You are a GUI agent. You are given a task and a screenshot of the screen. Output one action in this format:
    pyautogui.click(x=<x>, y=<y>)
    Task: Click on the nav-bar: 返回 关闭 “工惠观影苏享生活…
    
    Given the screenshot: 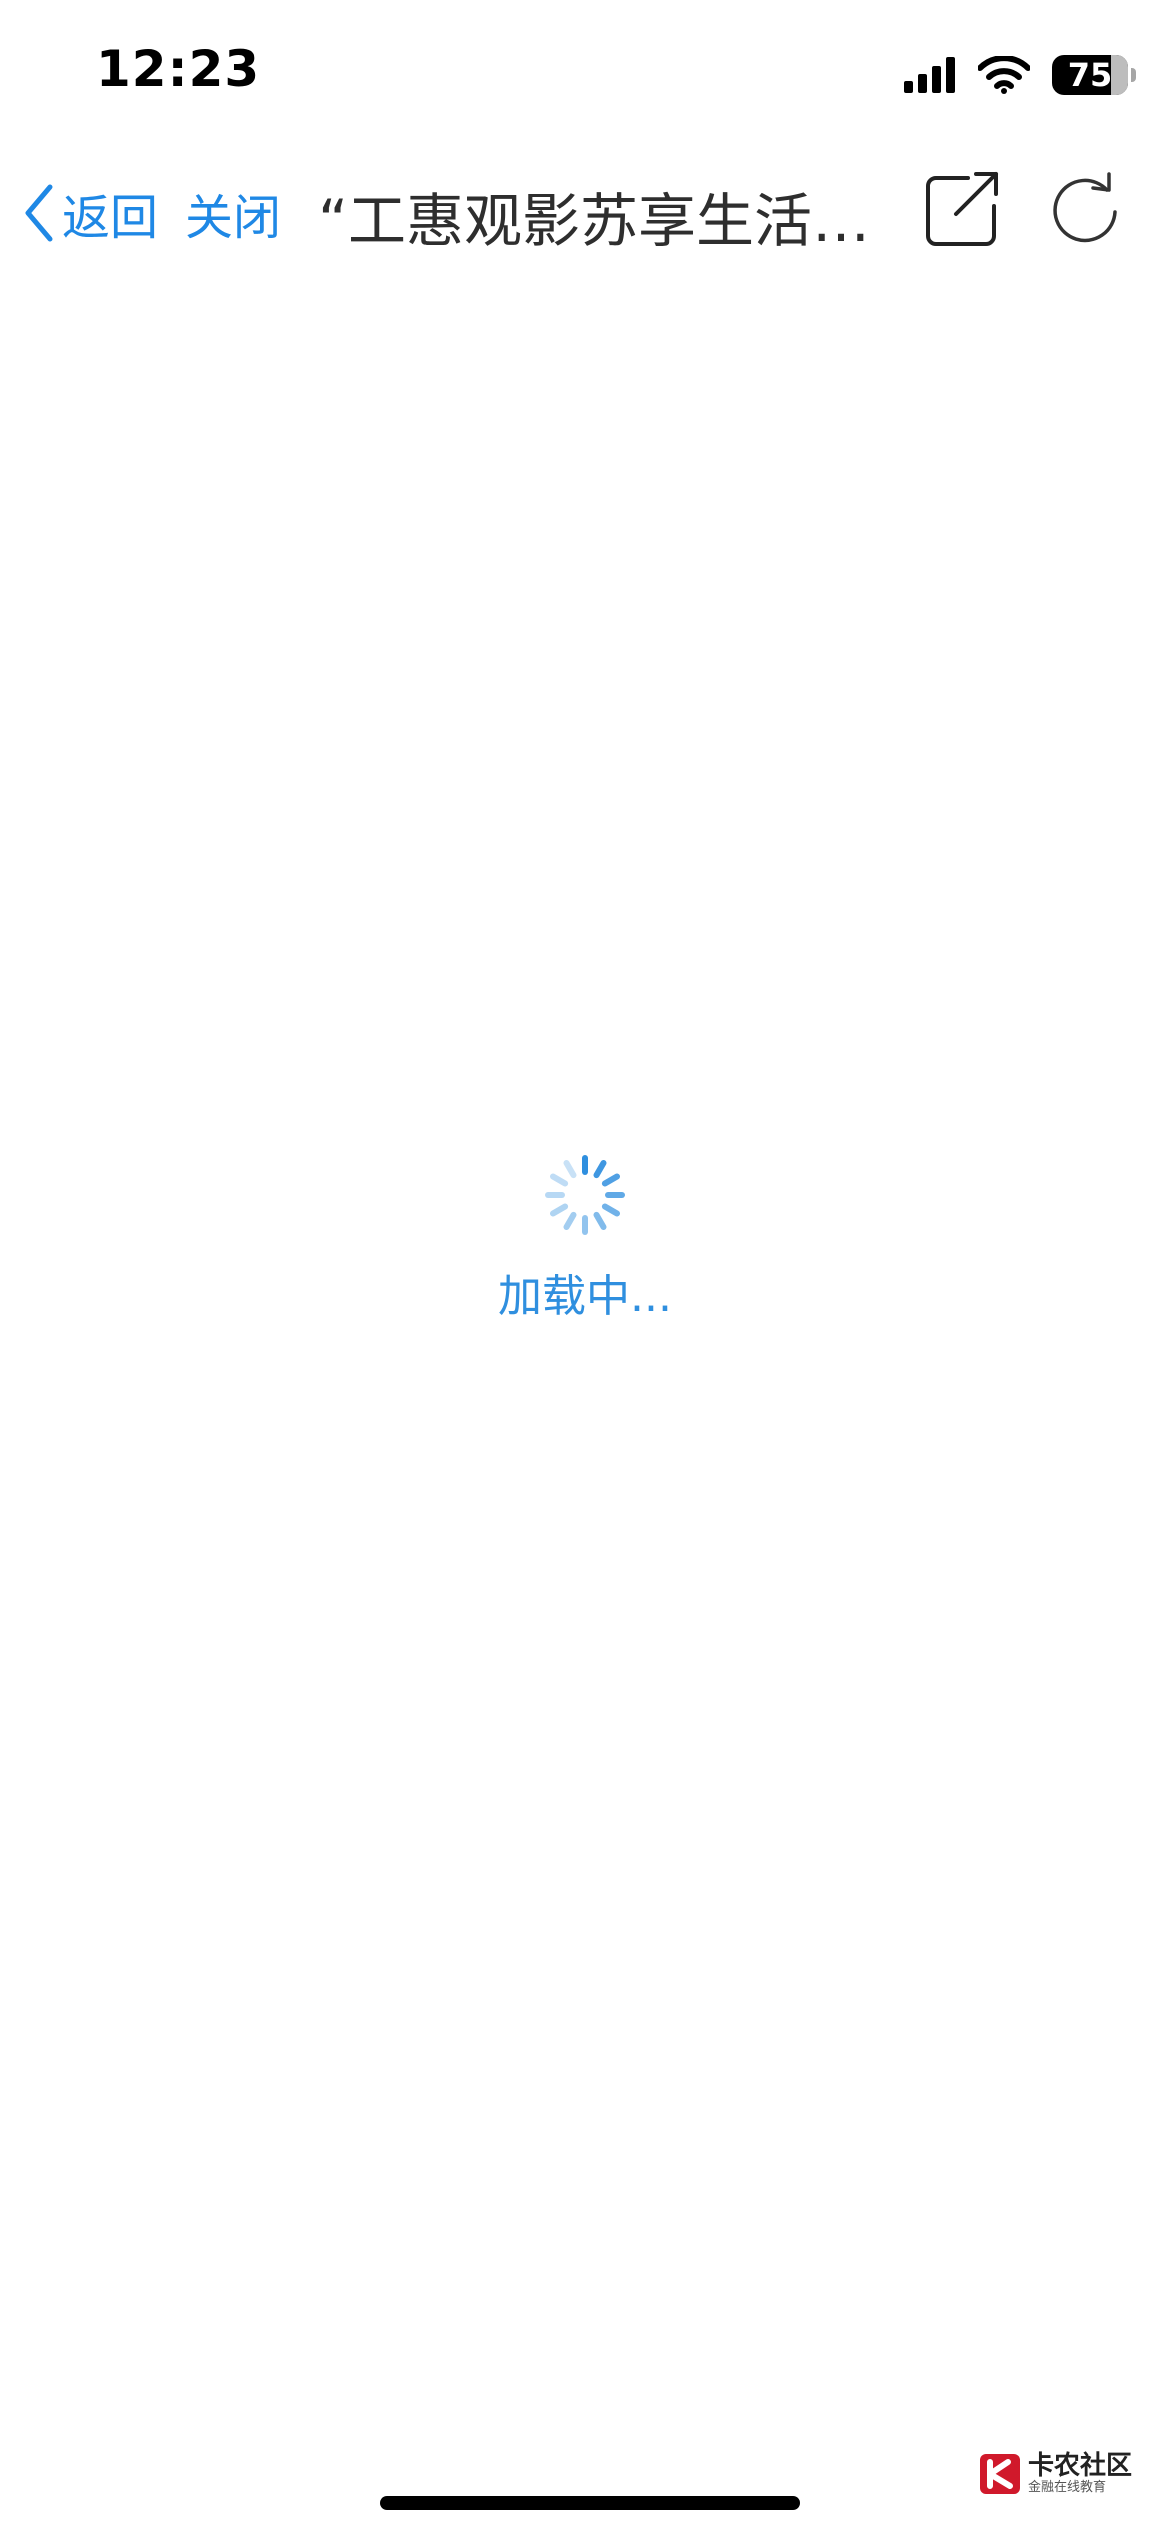 What is the action you would take?
    pyautogui.click(x=585, y=210)
    